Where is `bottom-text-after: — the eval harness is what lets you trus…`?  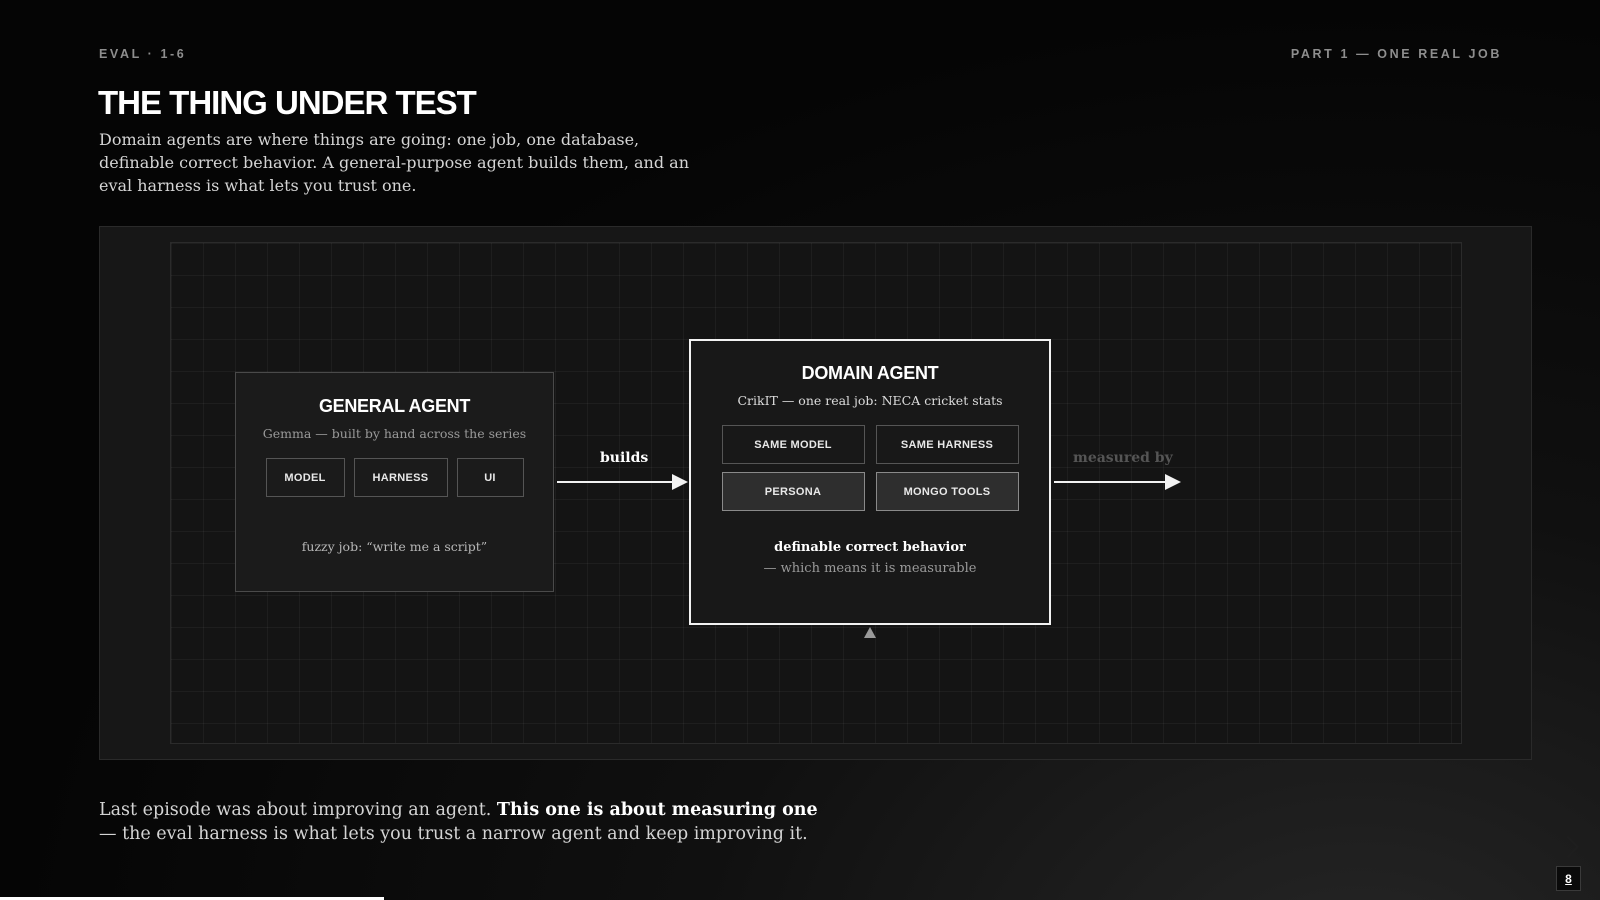 bottom-text-after: — the eval harness is what lets you trus… is located at coordinates (453, 834).